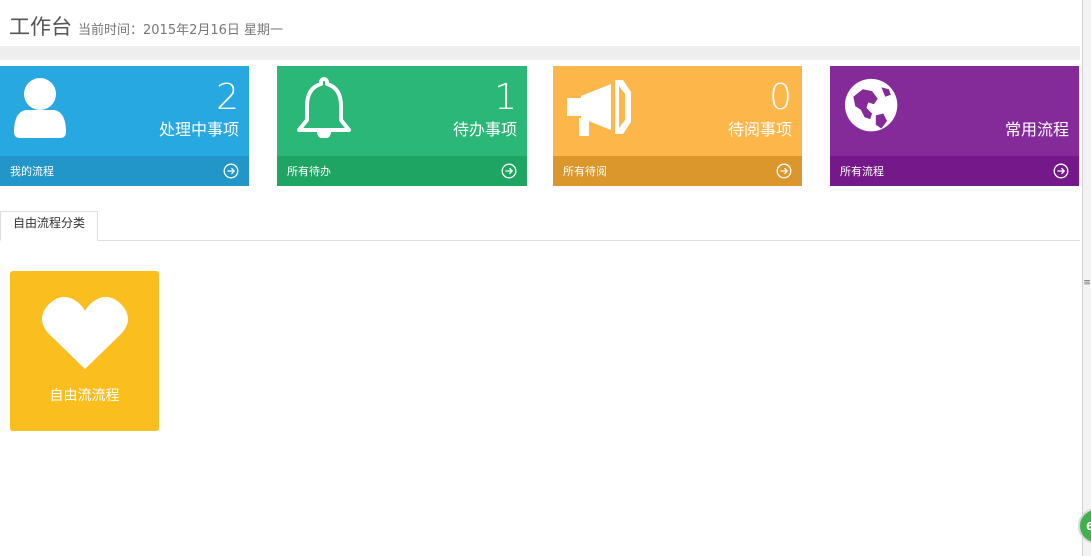  Describe the element at coordinates (484, 129) in the screenshot. I see `tile-label: 待办事项` at that location.